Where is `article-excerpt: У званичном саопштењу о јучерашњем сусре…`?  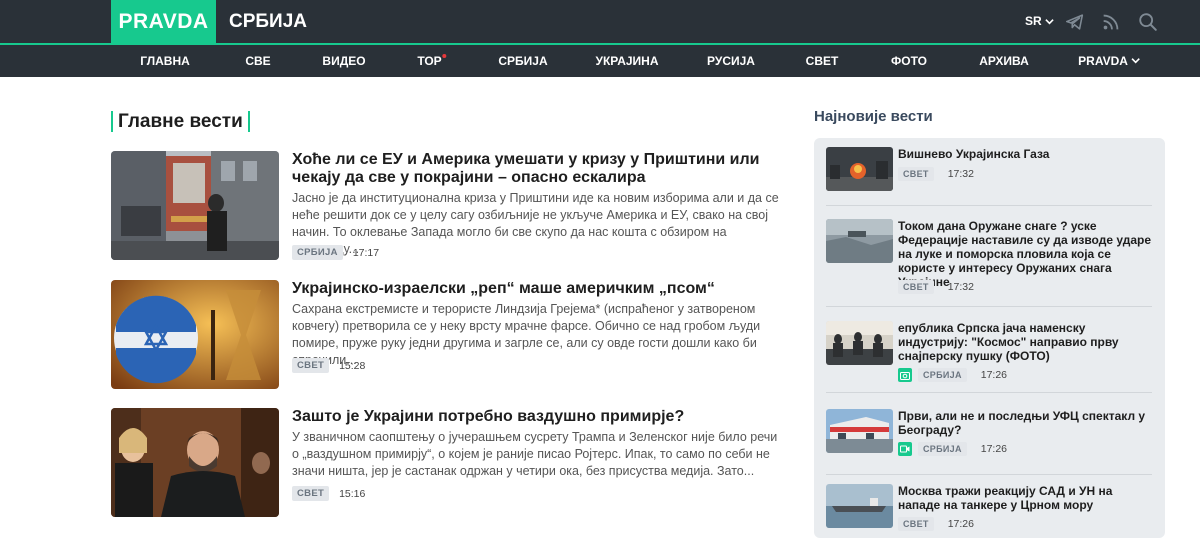
article-excerpt: У званичном саопштењу о јучерашњем сусре… is located at coordinates (535, 454).